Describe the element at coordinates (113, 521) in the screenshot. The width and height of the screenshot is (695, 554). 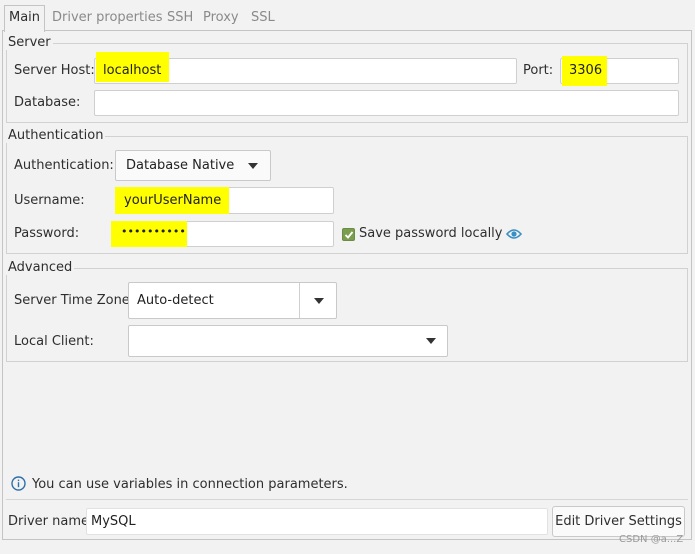
I see `driver-name-value: MySQL` at that location.